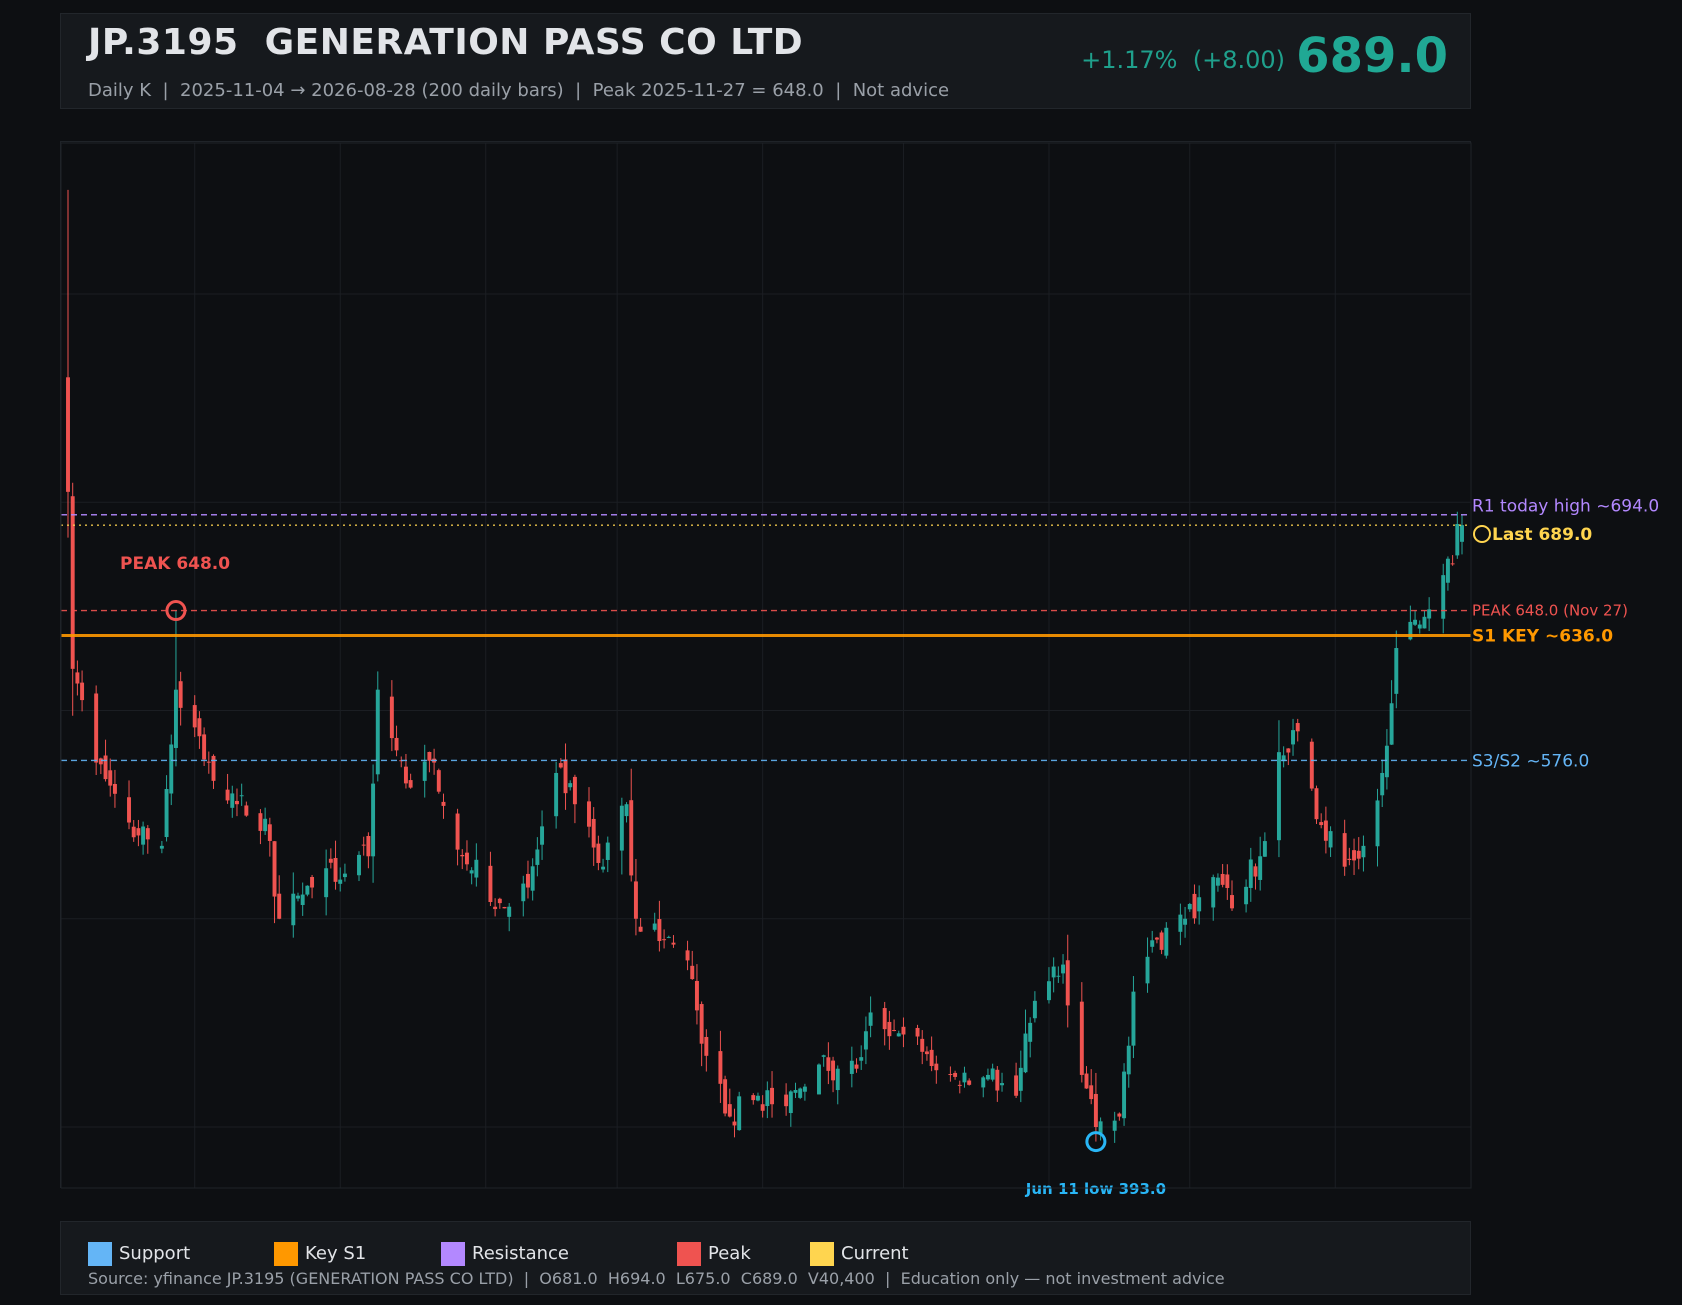 The width and height of the screenshot is (1682, 1305). What do you see at coordinates (689, 1254) in the screenshot?
I see `legend-swatch-peak` at bounding box center [689, 1254].